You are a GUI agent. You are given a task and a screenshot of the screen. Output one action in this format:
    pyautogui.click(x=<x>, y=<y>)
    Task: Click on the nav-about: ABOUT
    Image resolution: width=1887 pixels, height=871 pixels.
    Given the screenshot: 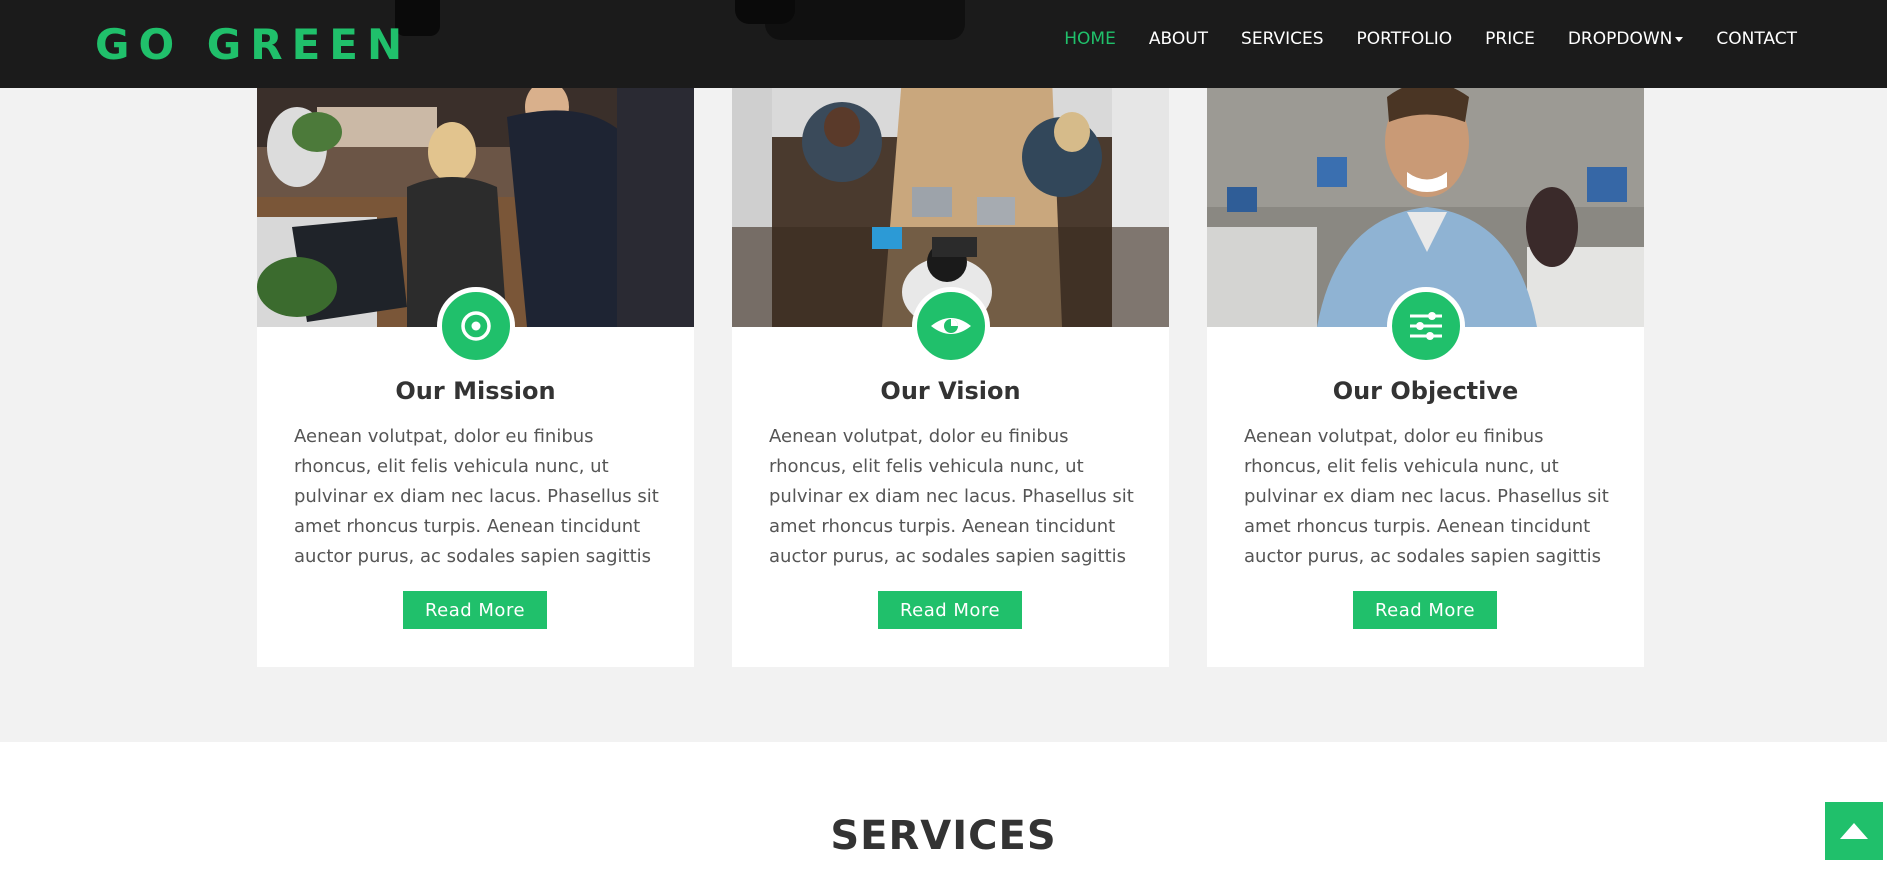 What is the action you would take?
    pyautogui.click(x=1178, y=39)
    